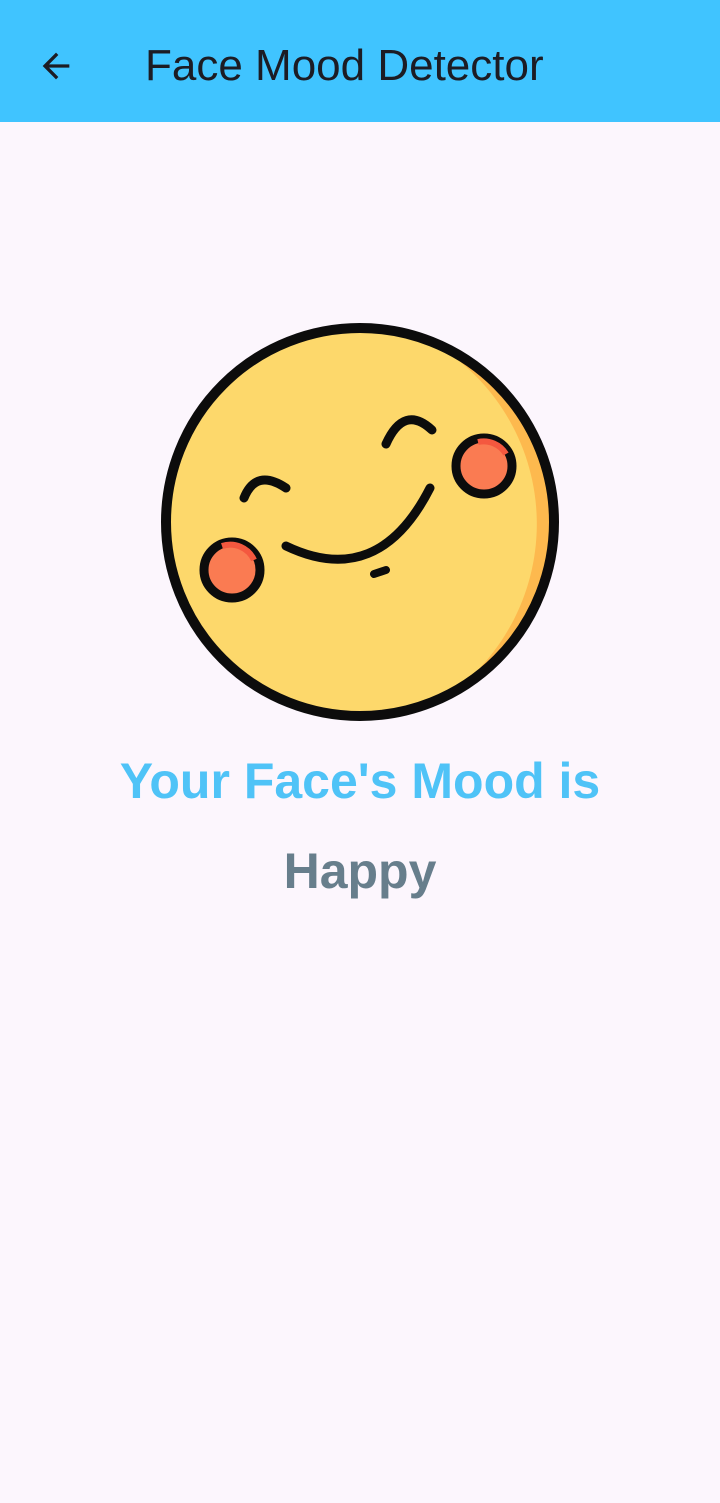 The width and height of the screenshot is (720, 1503). What do you see at coordinates (344, 65) in the screenshot?
I see `app-title: Face Mood Detector` at bounding box center [344, 65].